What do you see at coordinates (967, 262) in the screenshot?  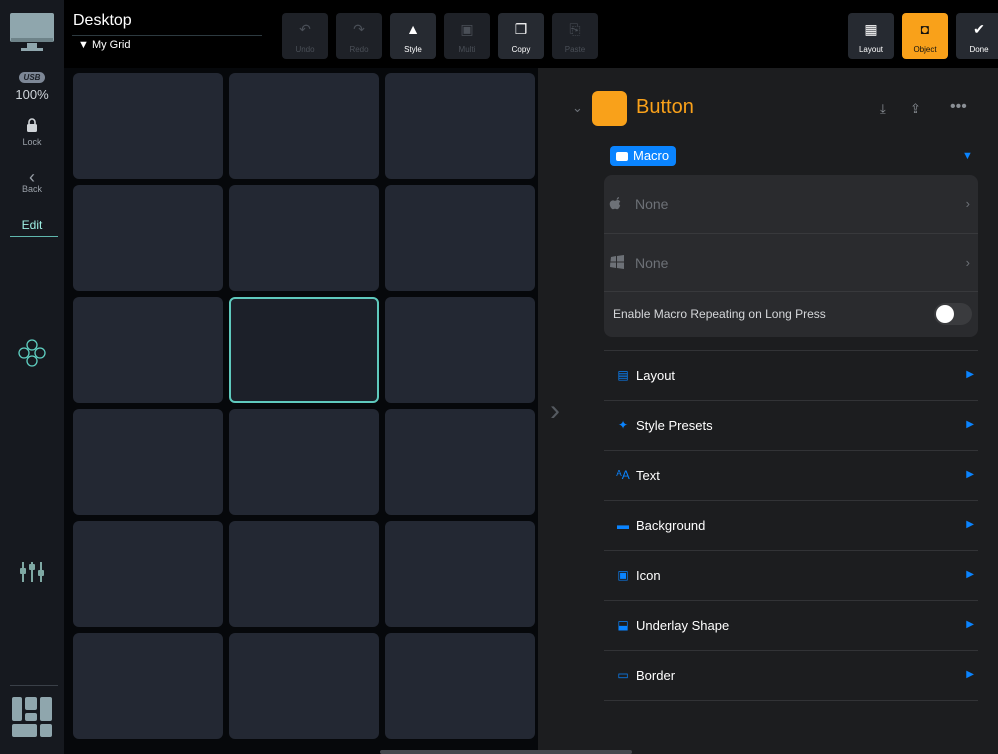 I see `chevron-right-icon: ›` at bounding box center [967, 262].